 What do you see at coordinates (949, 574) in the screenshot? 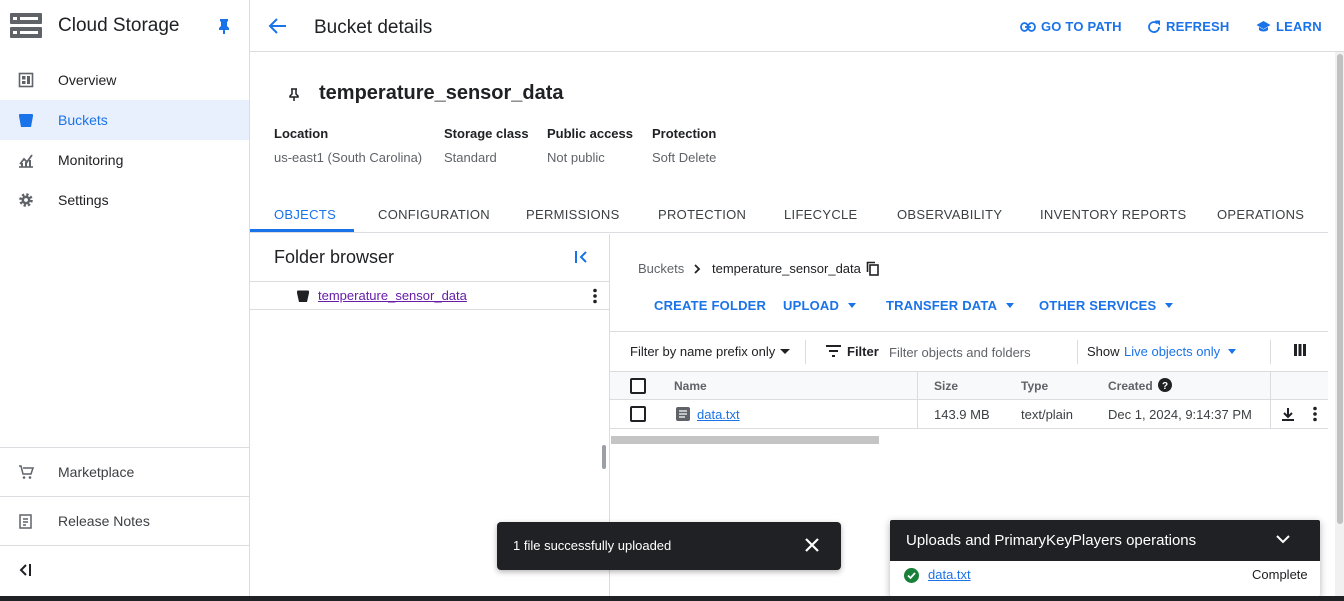
I see `uploaded-file-link: data.txt` at bounding box center [949, 574].